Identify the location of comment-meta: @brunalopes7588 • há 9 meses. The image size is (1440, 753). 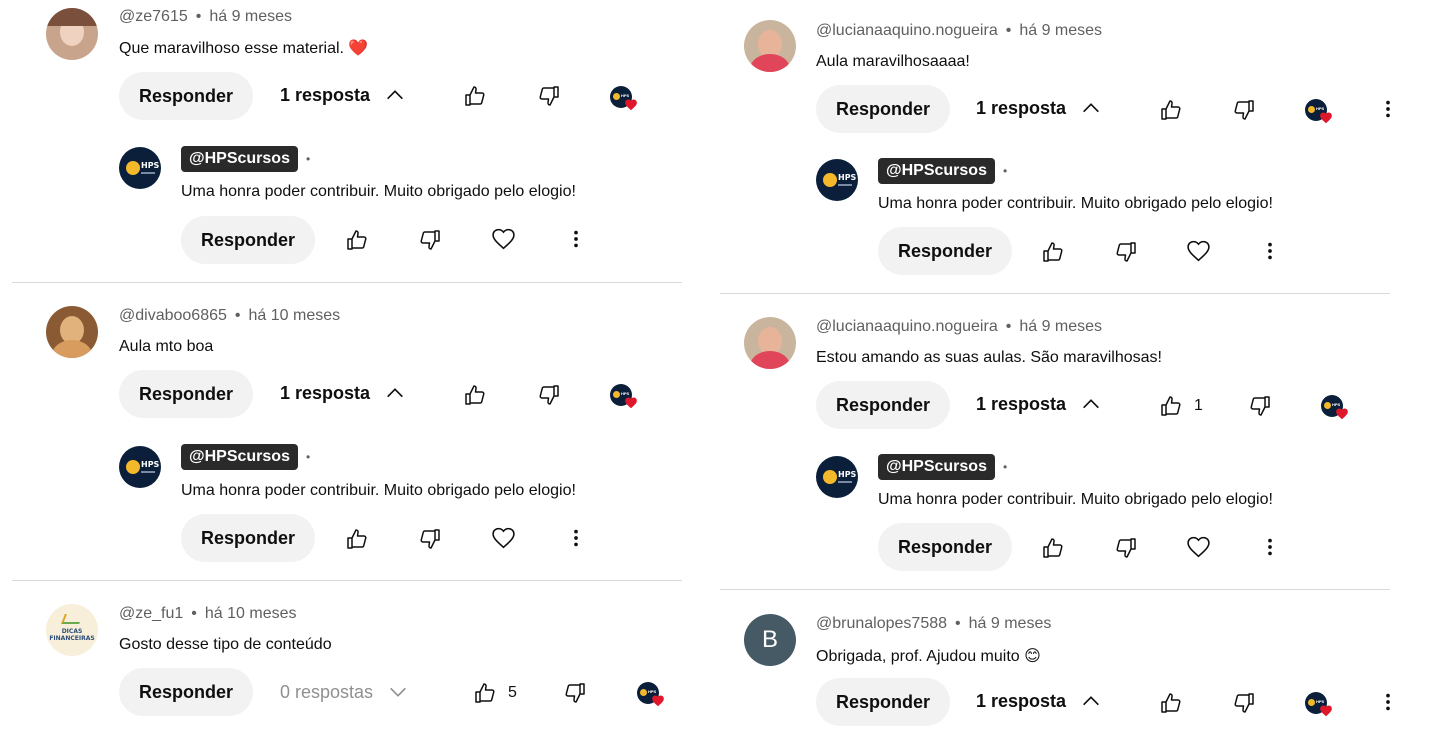
(933, 624).